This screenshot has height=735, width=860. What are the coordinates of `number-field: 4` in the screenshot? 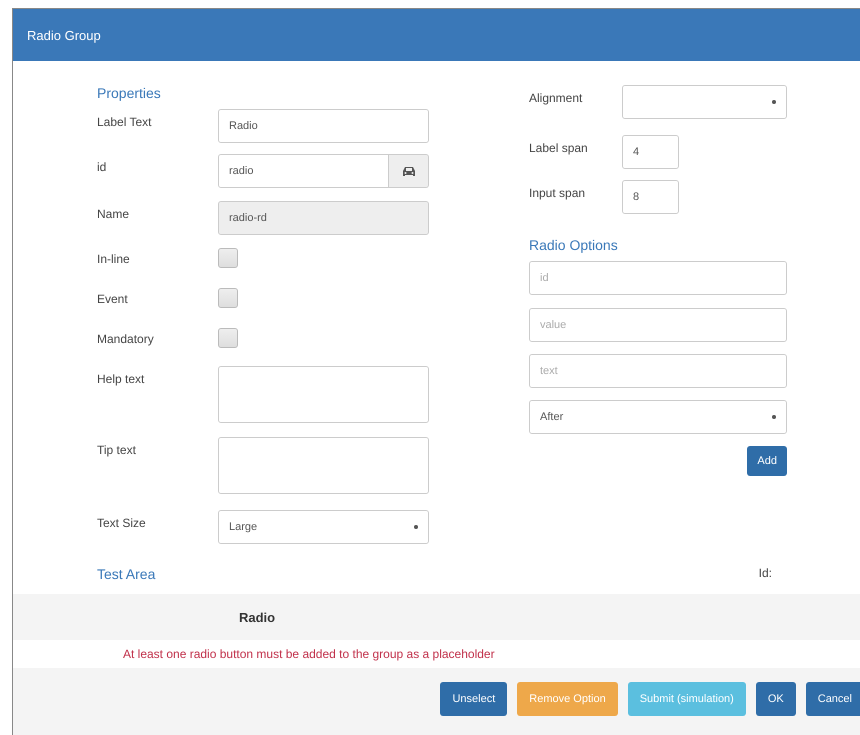 It's located at (650, 152).